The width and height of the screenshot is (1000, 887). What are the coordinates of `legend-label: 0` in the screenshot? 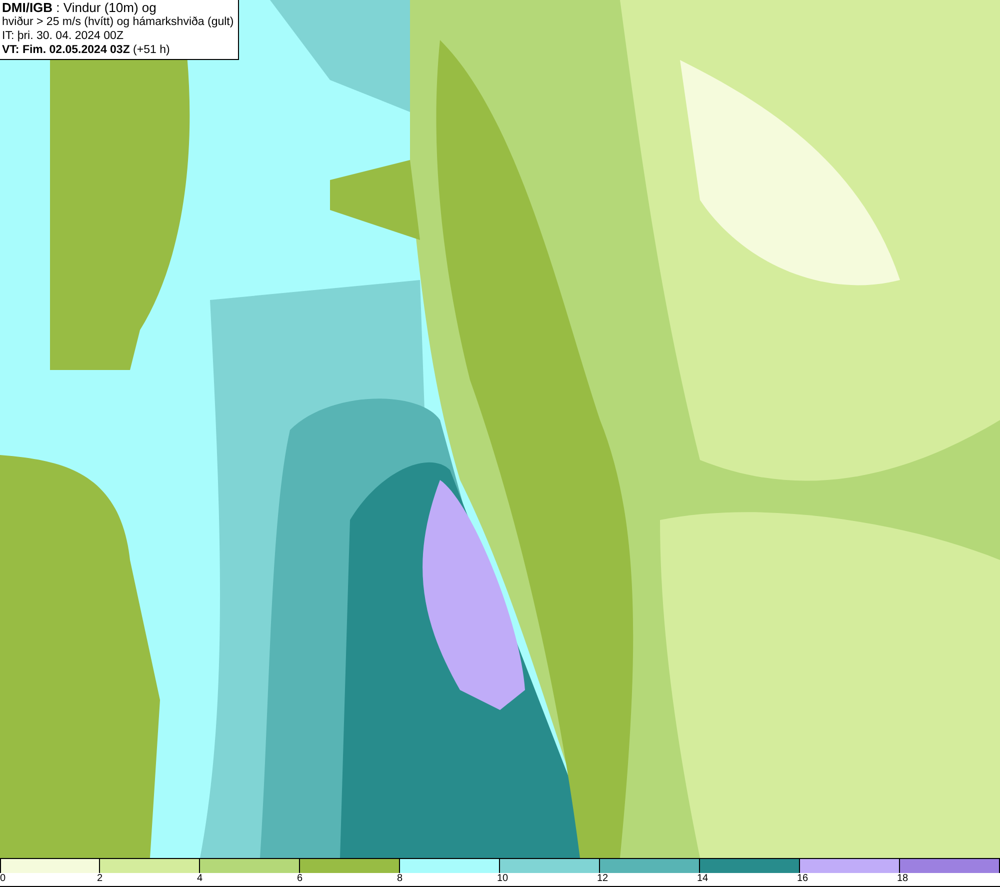 It's located at (3, 879).